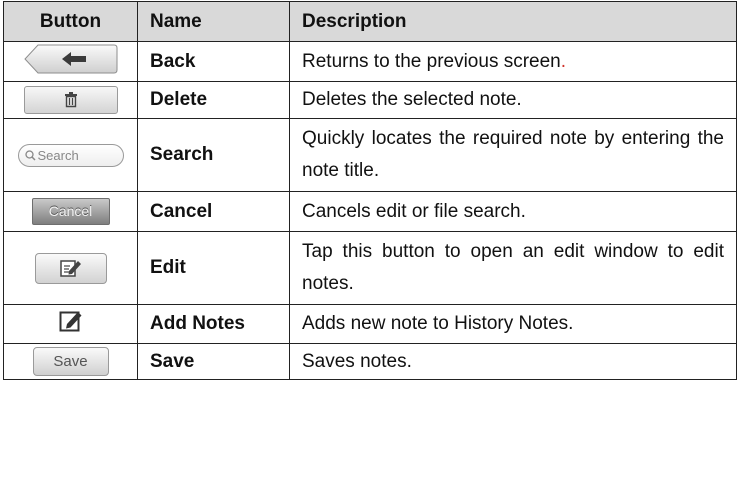 The image size is (739, 479). What do you see at coordinates (213, 268) in the screenshot?
I see `row-name: Edit` at bounding box center [213, 268].